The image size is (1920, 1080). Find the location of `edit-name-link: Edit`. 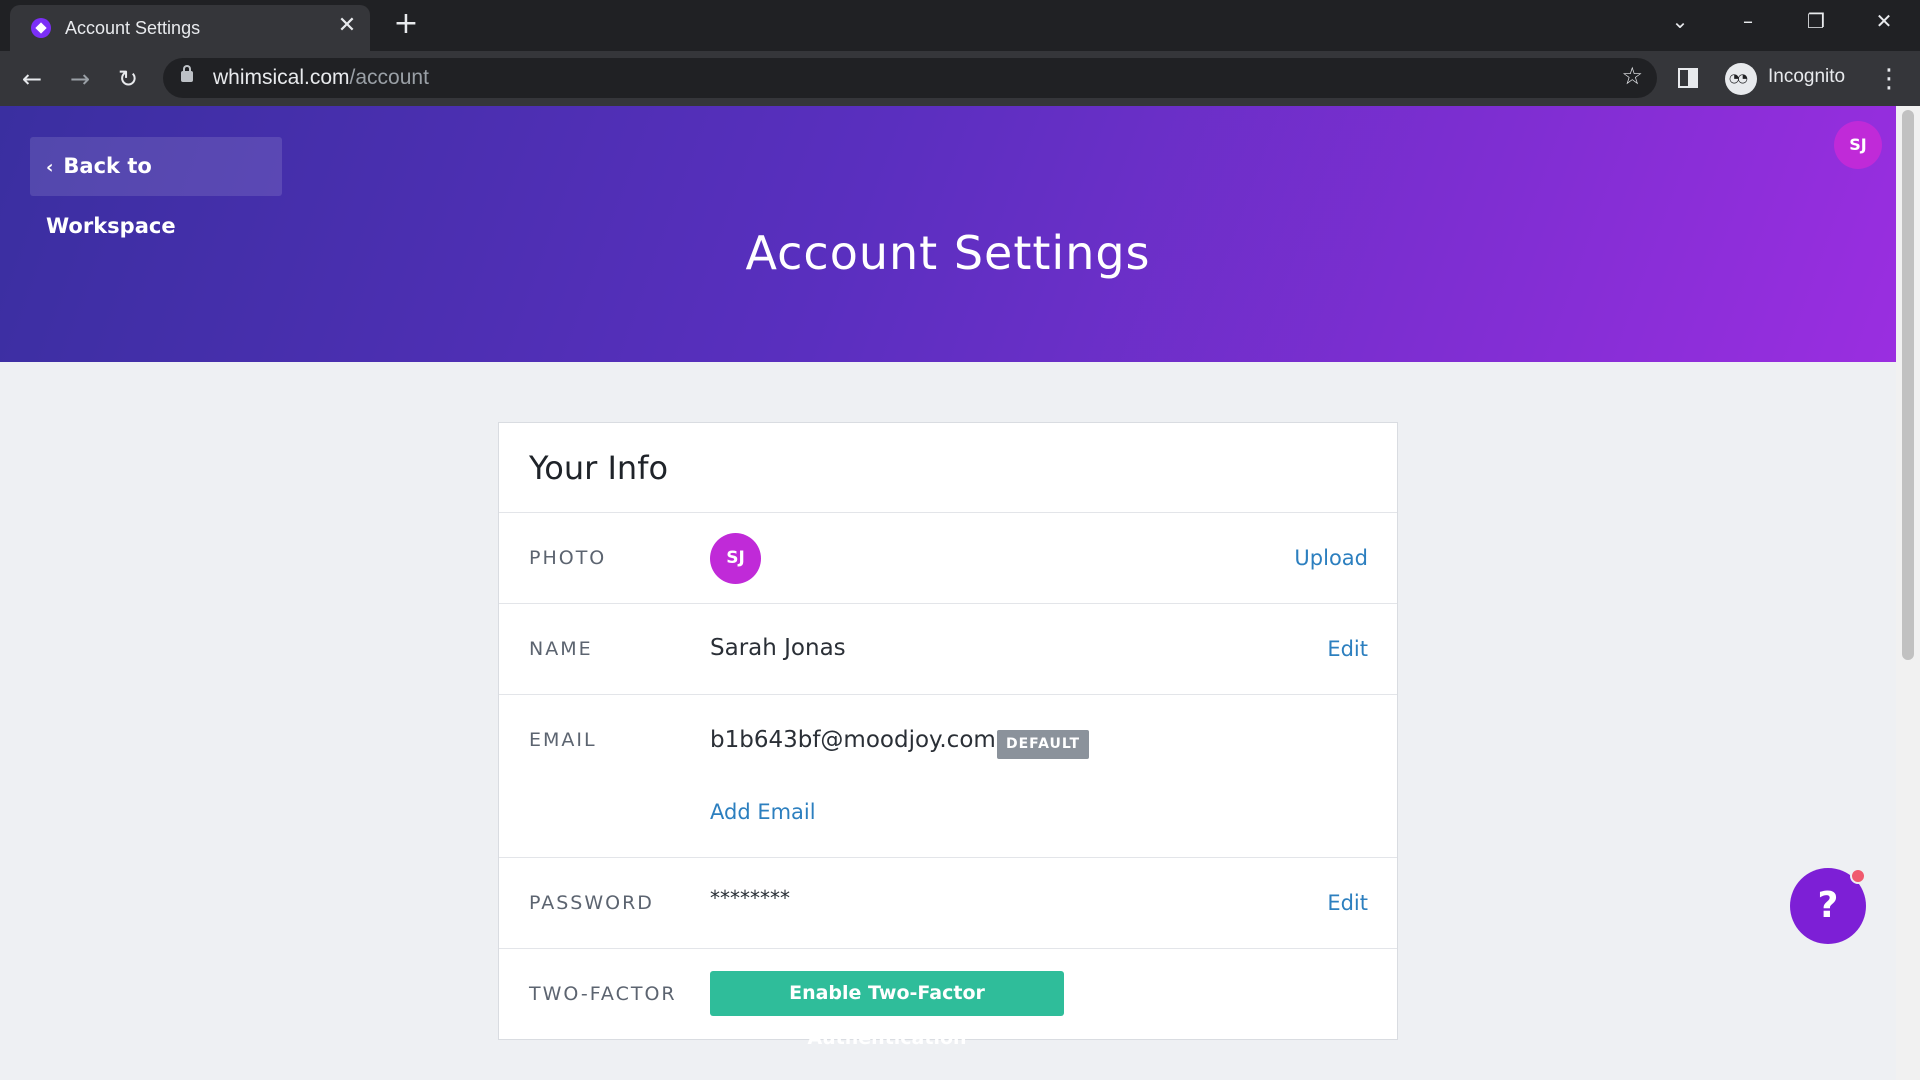

edit-name-link: Edit is located at coordinates (1347, 649).